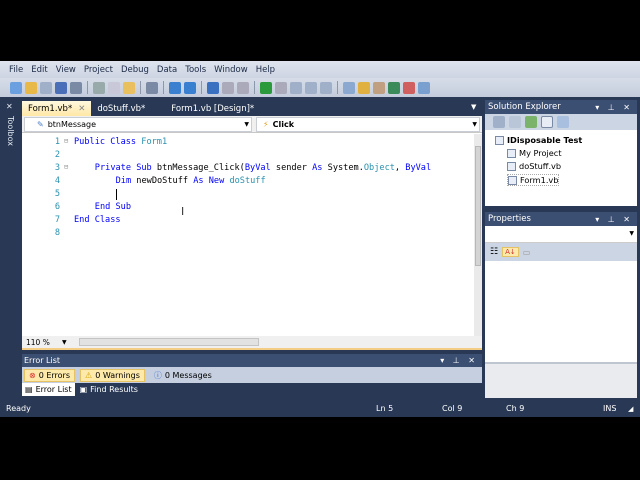  What do you see at coordinates (16, 70) in the screenshot?
I see `menu-file: File` at bounding box center [16, 70].